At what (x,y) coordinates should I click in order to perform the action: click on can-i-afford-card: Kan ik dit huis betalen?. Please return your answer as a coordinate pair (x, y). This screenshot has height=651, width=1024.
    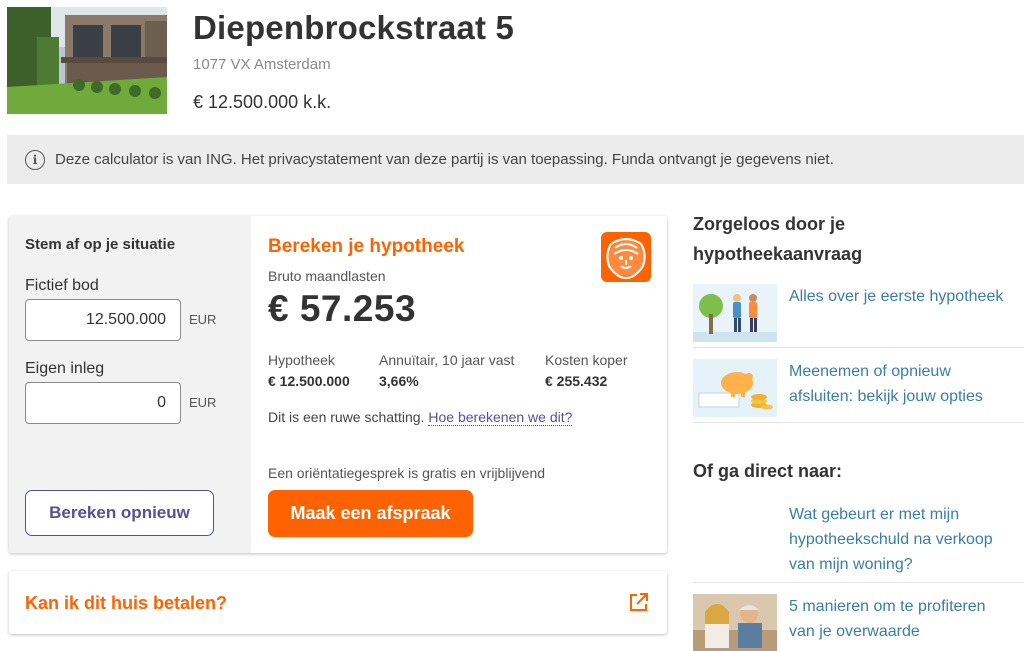
    Looking at the image, I should click on (338, 602).